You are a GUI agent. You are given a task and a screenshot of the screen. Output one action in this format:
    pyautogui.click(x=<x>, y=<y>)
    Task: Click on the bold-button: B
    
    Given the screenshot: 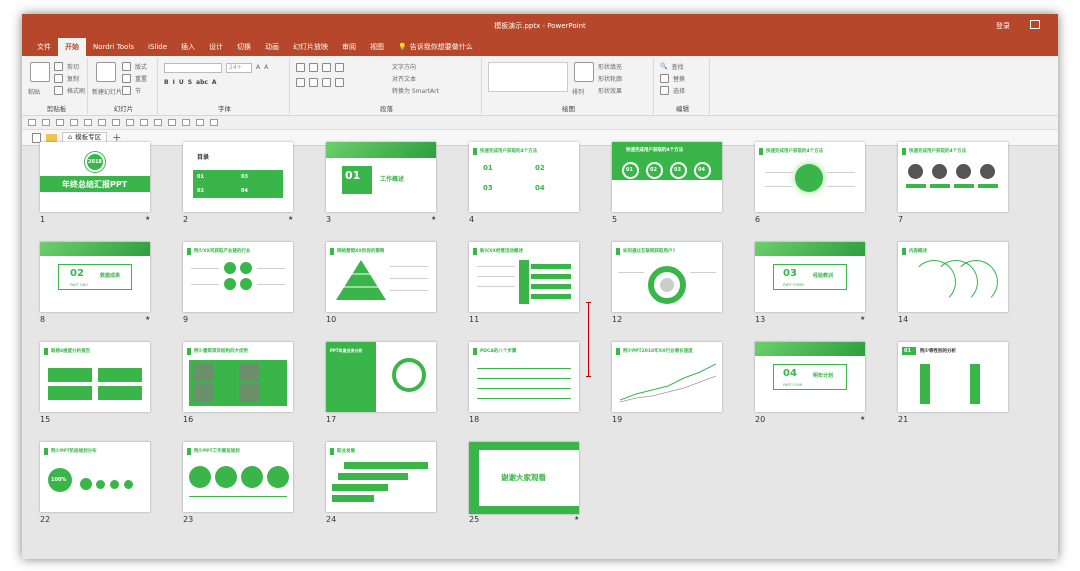 What is the action you would take?
    pyautogui.click(x=166, y=82)
    